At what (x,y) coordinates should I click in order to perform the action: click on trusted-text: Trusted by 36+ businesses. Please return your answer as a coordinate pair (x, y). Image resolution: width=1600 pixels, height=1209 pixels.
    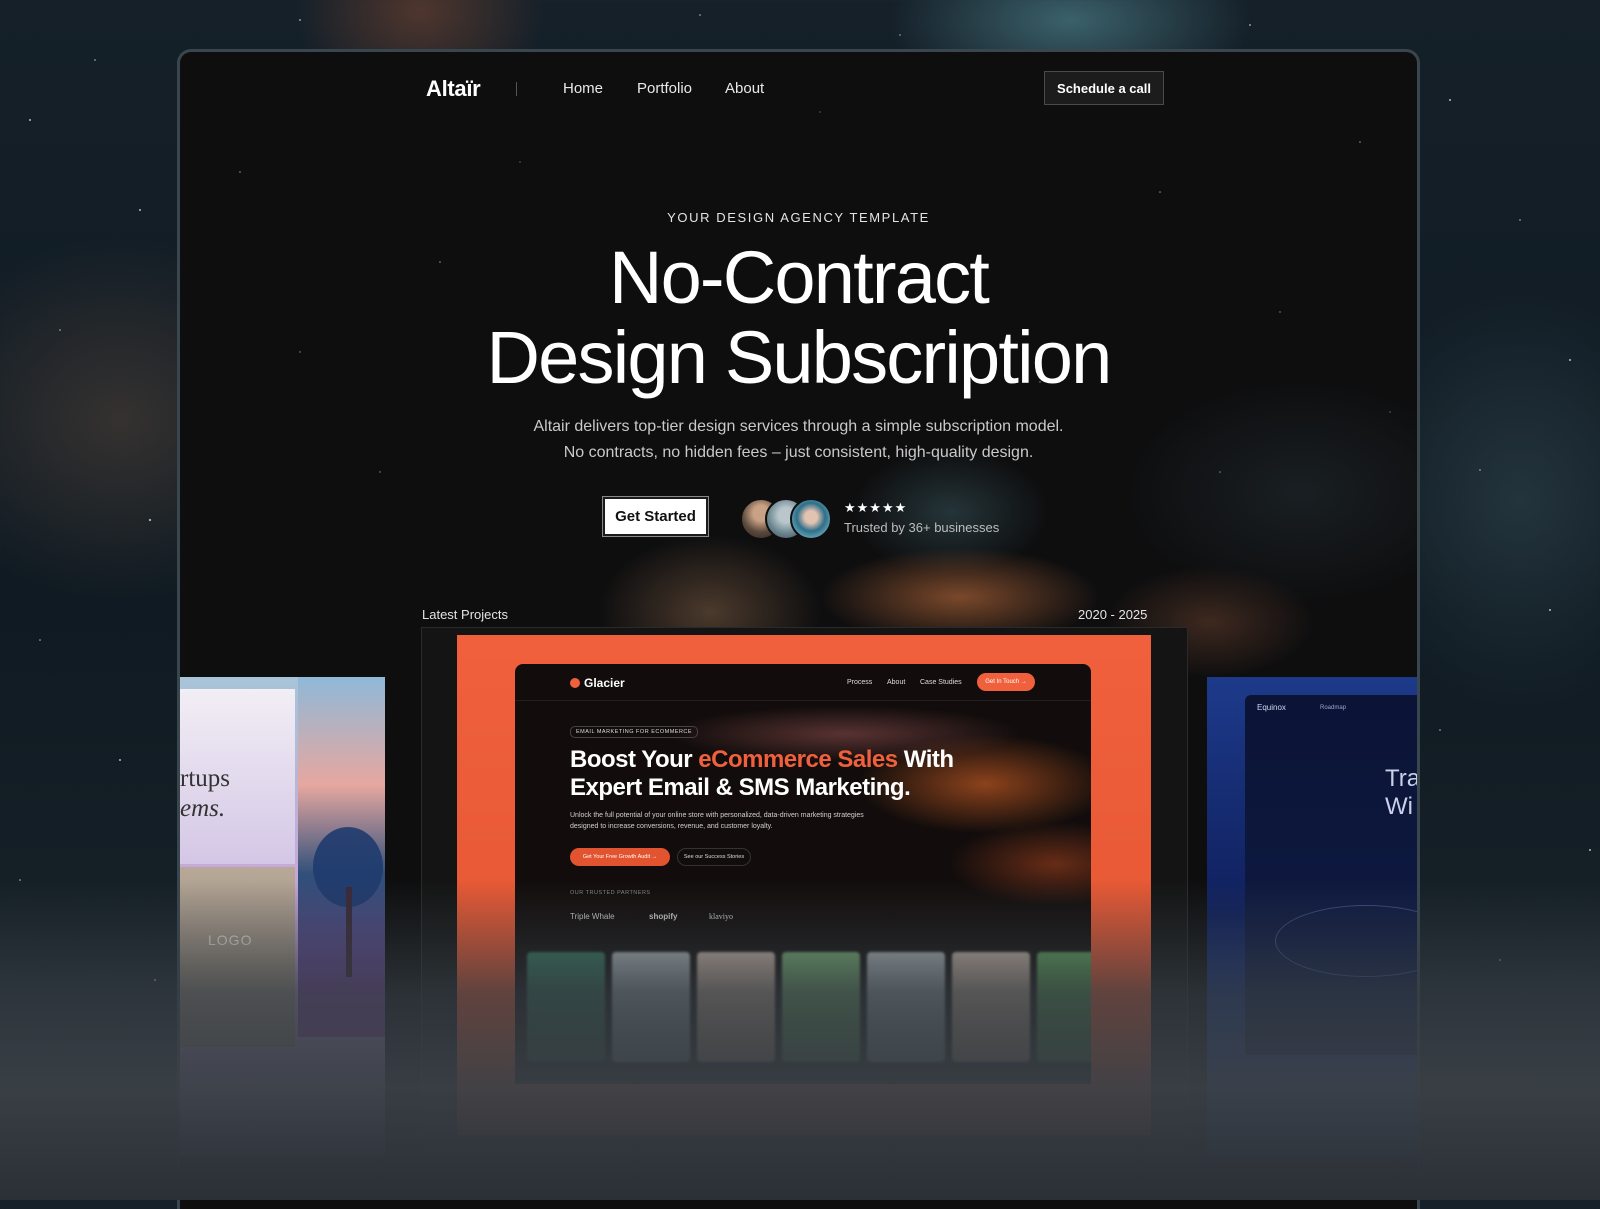
    Looking at the image, I should click on (922, 527).